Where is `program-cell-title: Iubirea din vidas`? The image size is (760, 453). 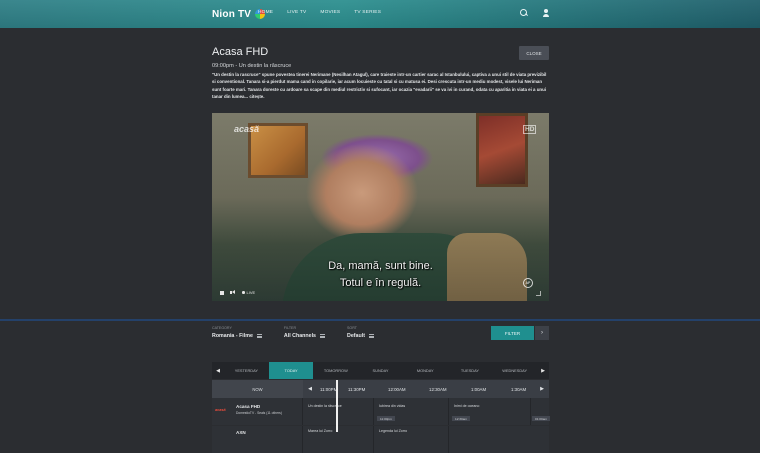
program-cell-title: Iubirea din vidas is located at coordinates (392, 406).